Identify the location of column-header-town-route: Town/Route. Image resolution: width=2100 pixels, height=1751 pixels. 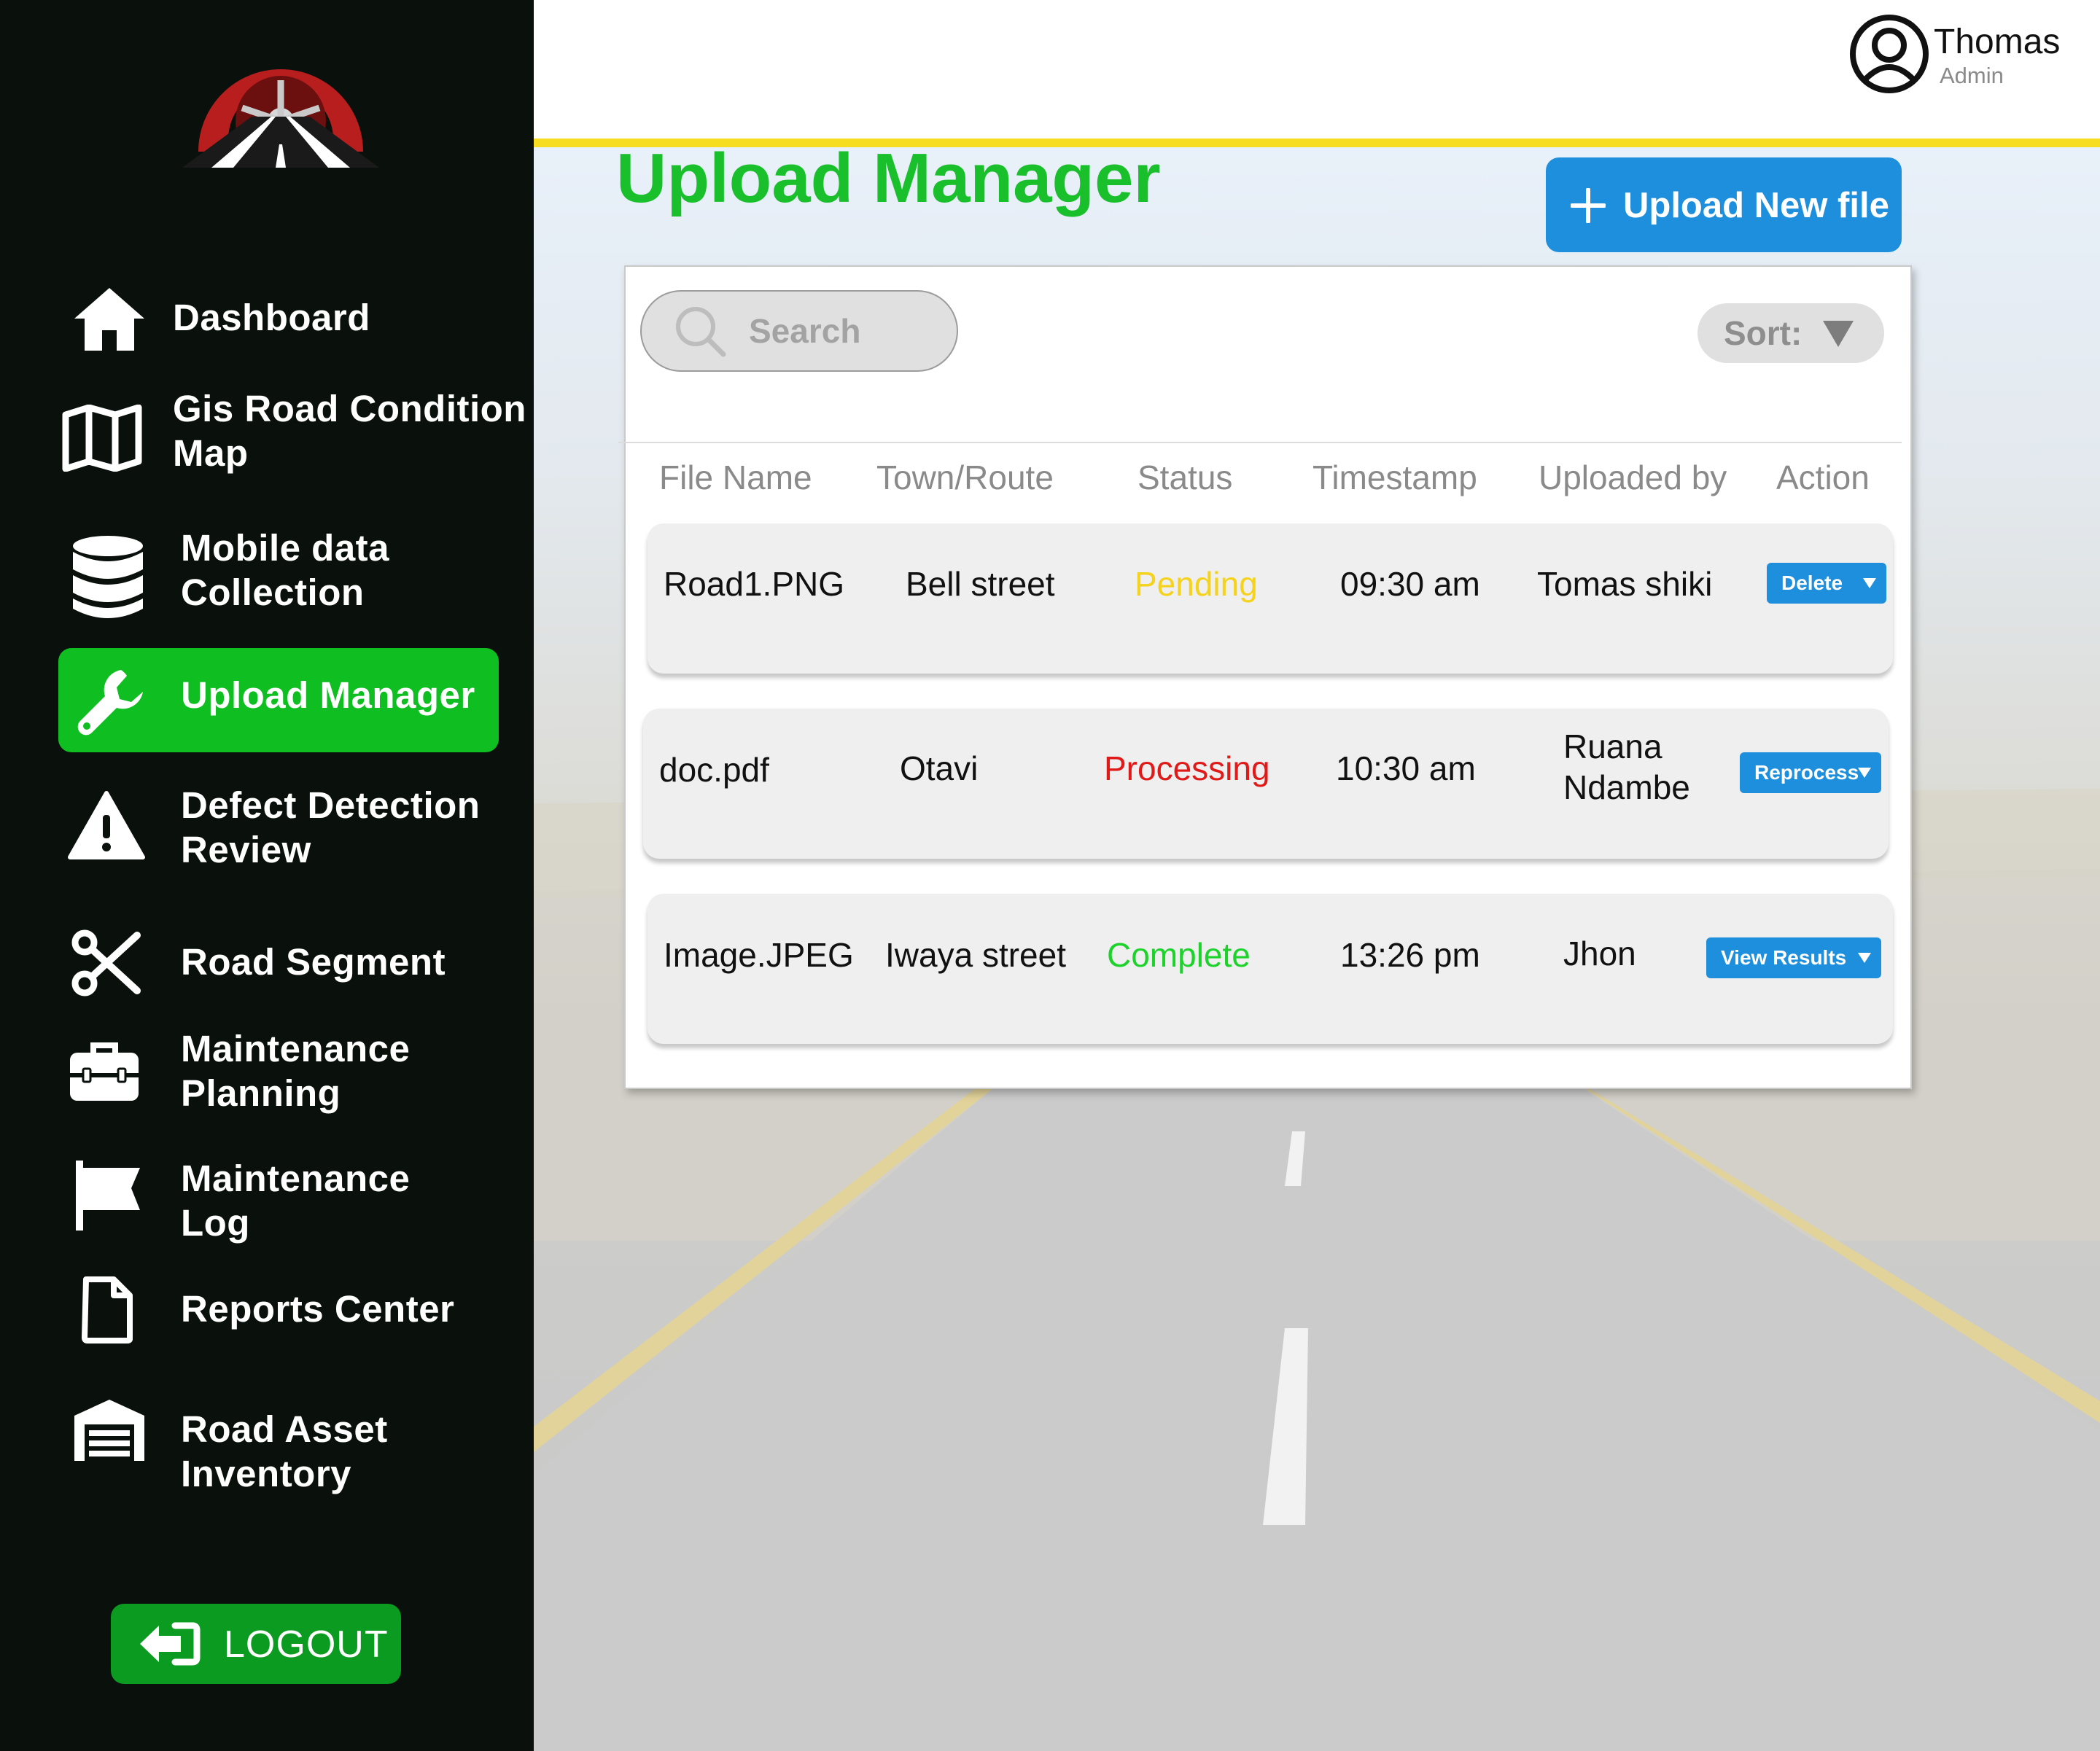
(965, 478).